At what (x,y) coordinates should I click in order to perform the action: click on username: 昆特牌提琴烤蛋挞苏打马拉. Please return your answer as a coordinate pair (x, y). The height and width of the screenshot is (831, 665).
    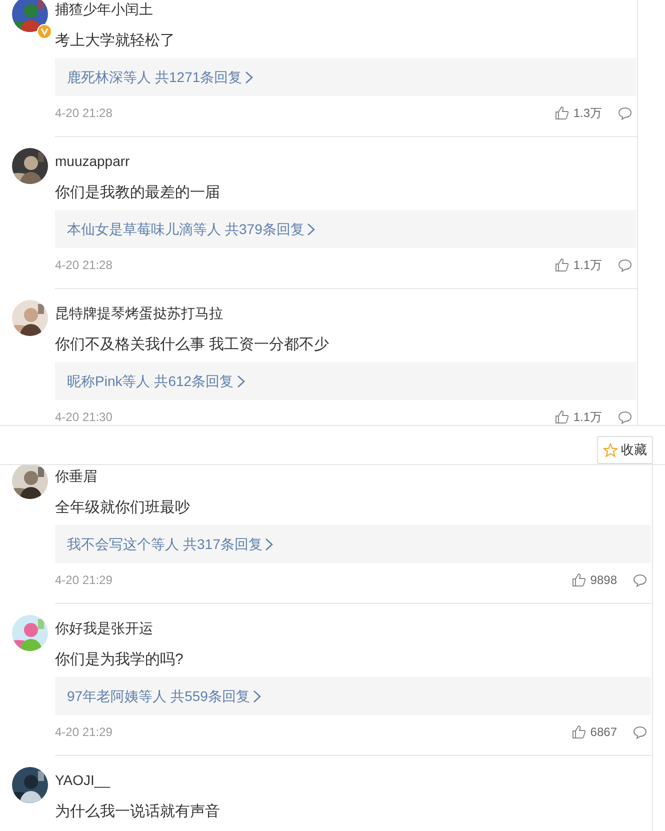
    Looking at the image, I should click on (345, 313).